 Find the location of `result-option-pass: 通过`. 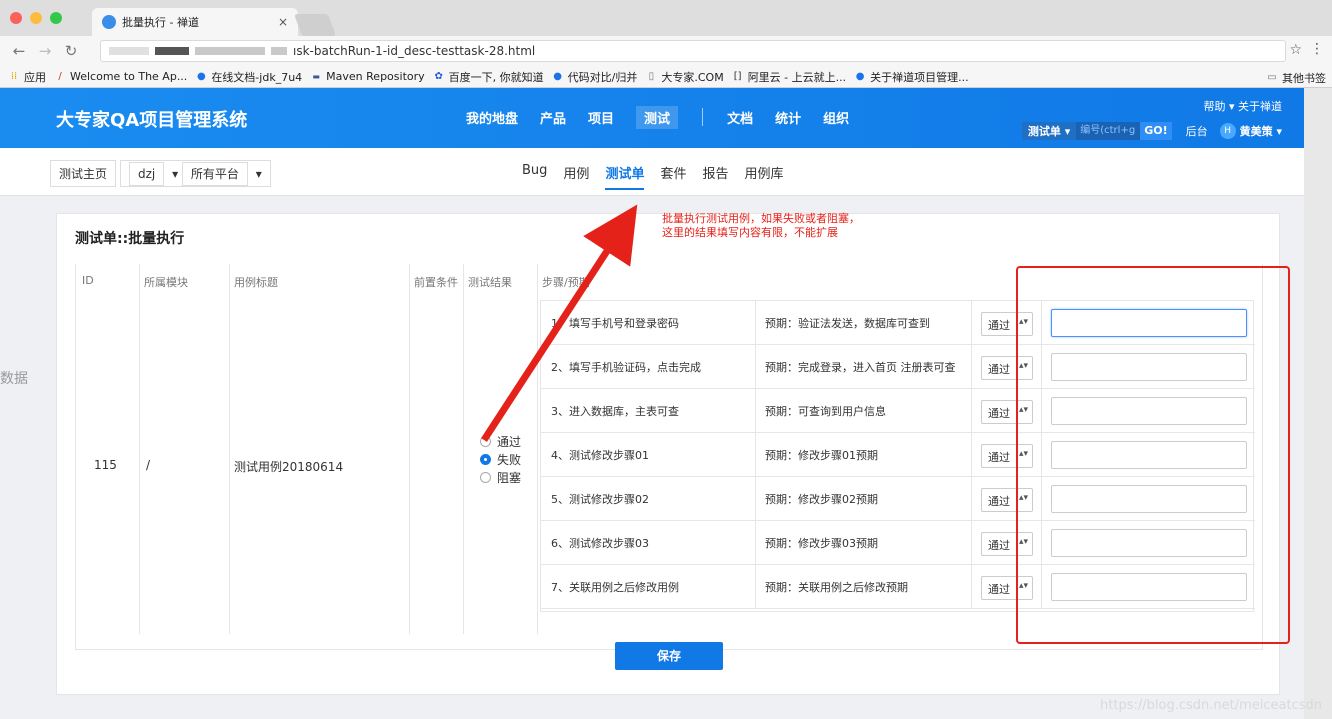

result-option-pass: 通过 is located at coordinates (500, 441).